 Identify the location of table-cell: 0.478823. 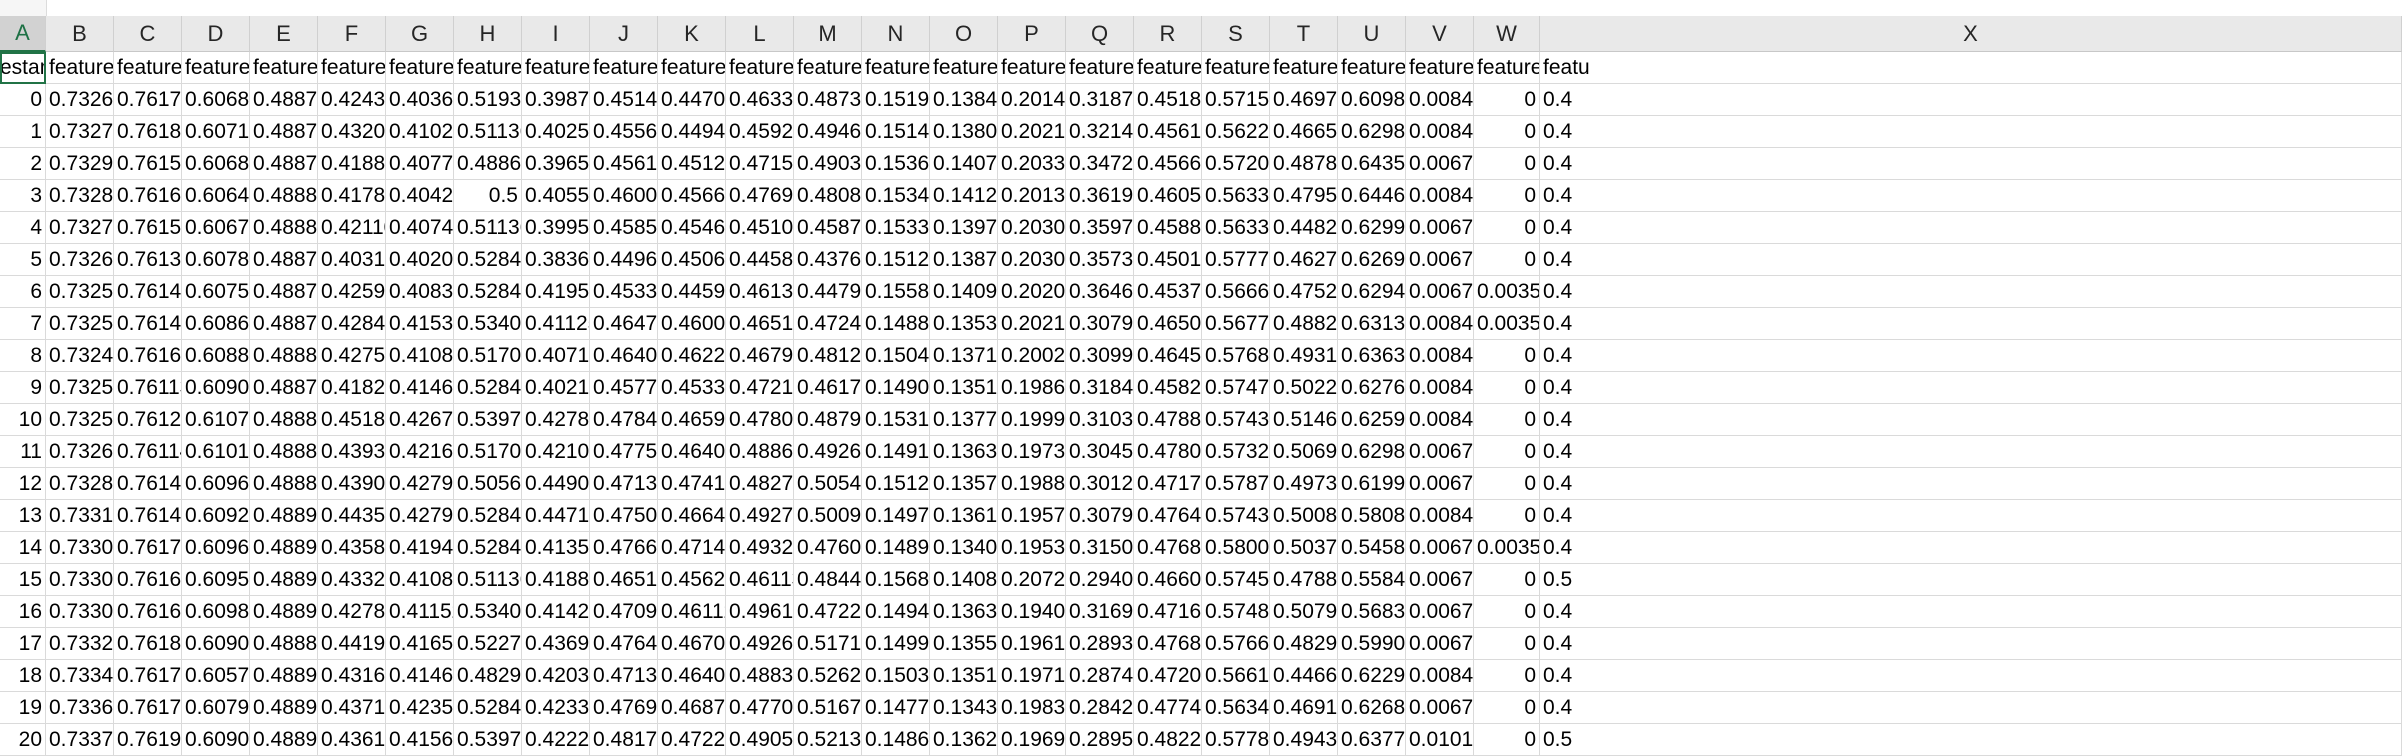
(1304, 580).